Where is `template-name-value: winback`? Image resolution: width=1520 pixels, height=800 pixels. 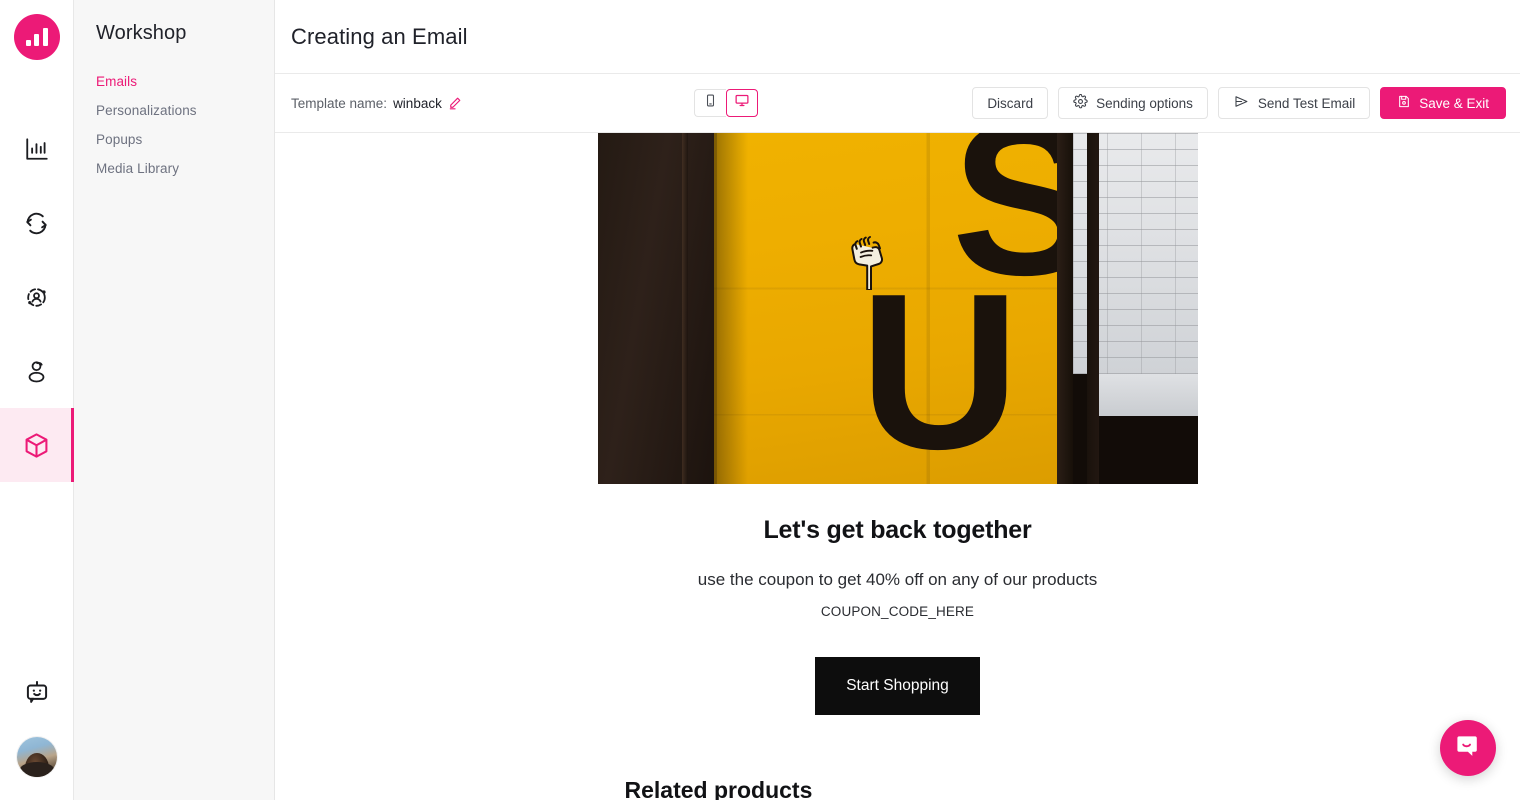 template-name-value: winback is located at coordinates (417, 103).